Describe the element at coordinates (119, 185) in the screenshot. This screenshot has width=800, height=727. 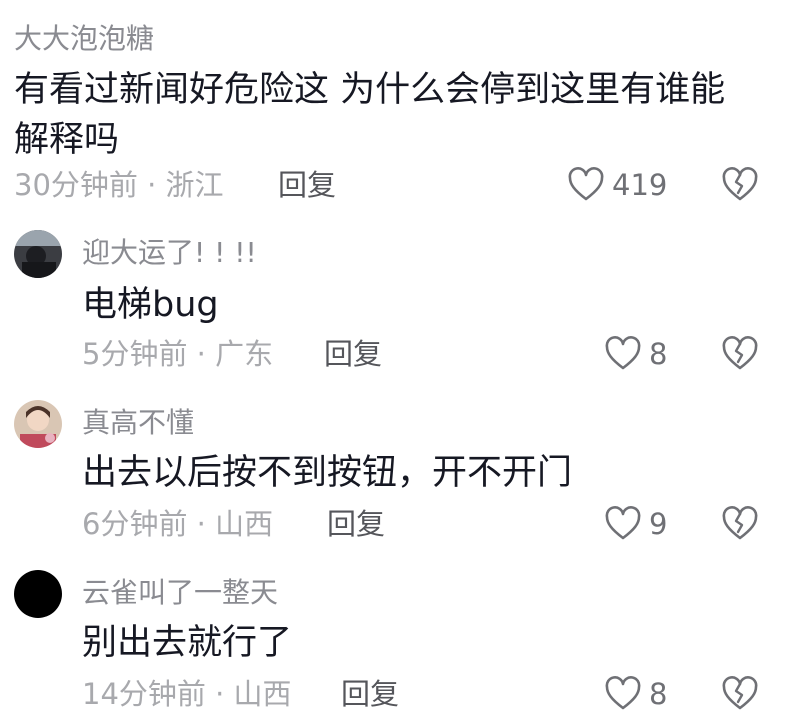
I see `comment-time-location: 30分钟前 · 浙江` at that location.